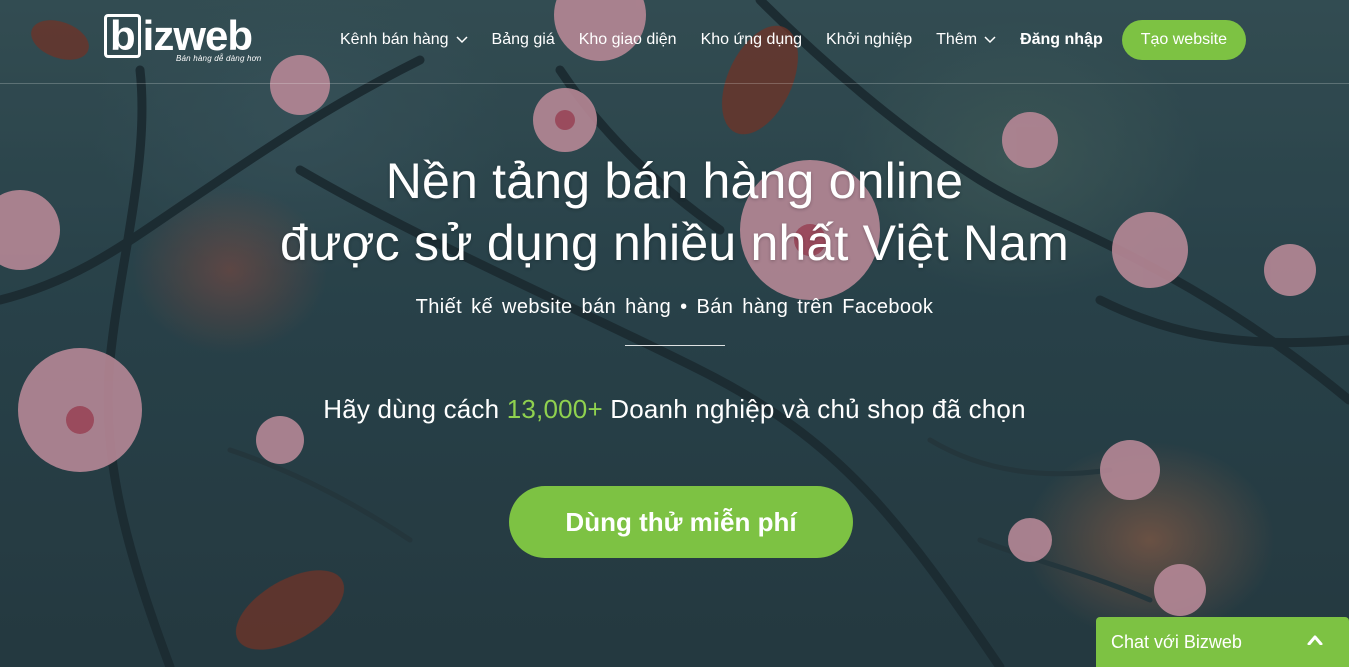  Describe the element at coordinates (1183, 40) in the screenshot. I see `create-website-button: Tạo website` at that location.